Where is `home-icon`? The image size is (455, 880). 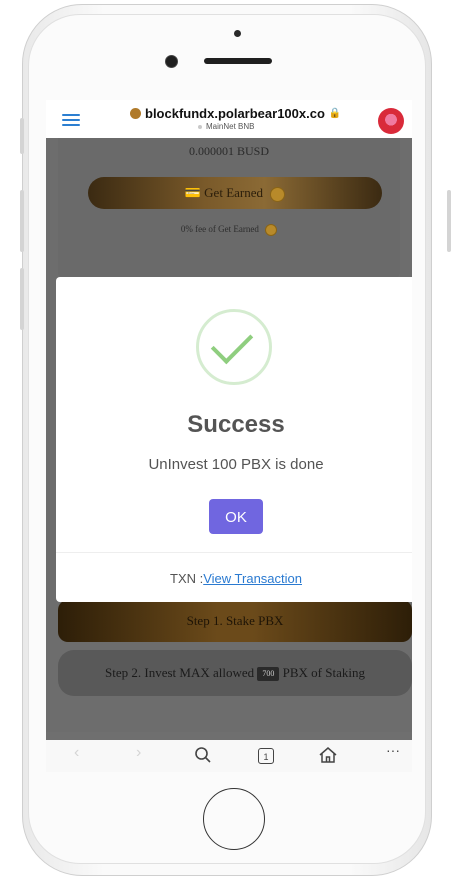 home-icon is located at coordinates (328, 757).